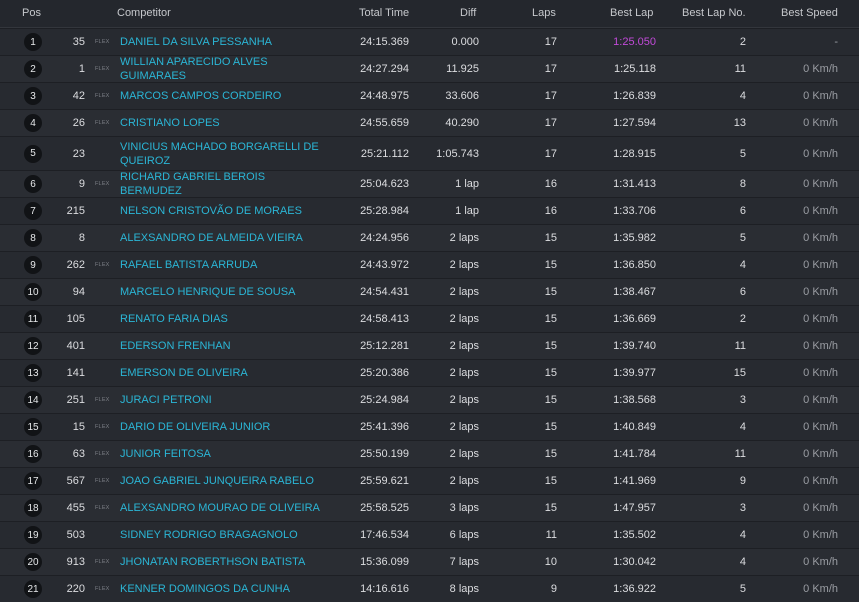 The width and height of the screenshot is (859, 602). What do you see at coordinates (544, 13) in the screenshot?
I see `header-laps: Laps` at bounding box center [544, 13].